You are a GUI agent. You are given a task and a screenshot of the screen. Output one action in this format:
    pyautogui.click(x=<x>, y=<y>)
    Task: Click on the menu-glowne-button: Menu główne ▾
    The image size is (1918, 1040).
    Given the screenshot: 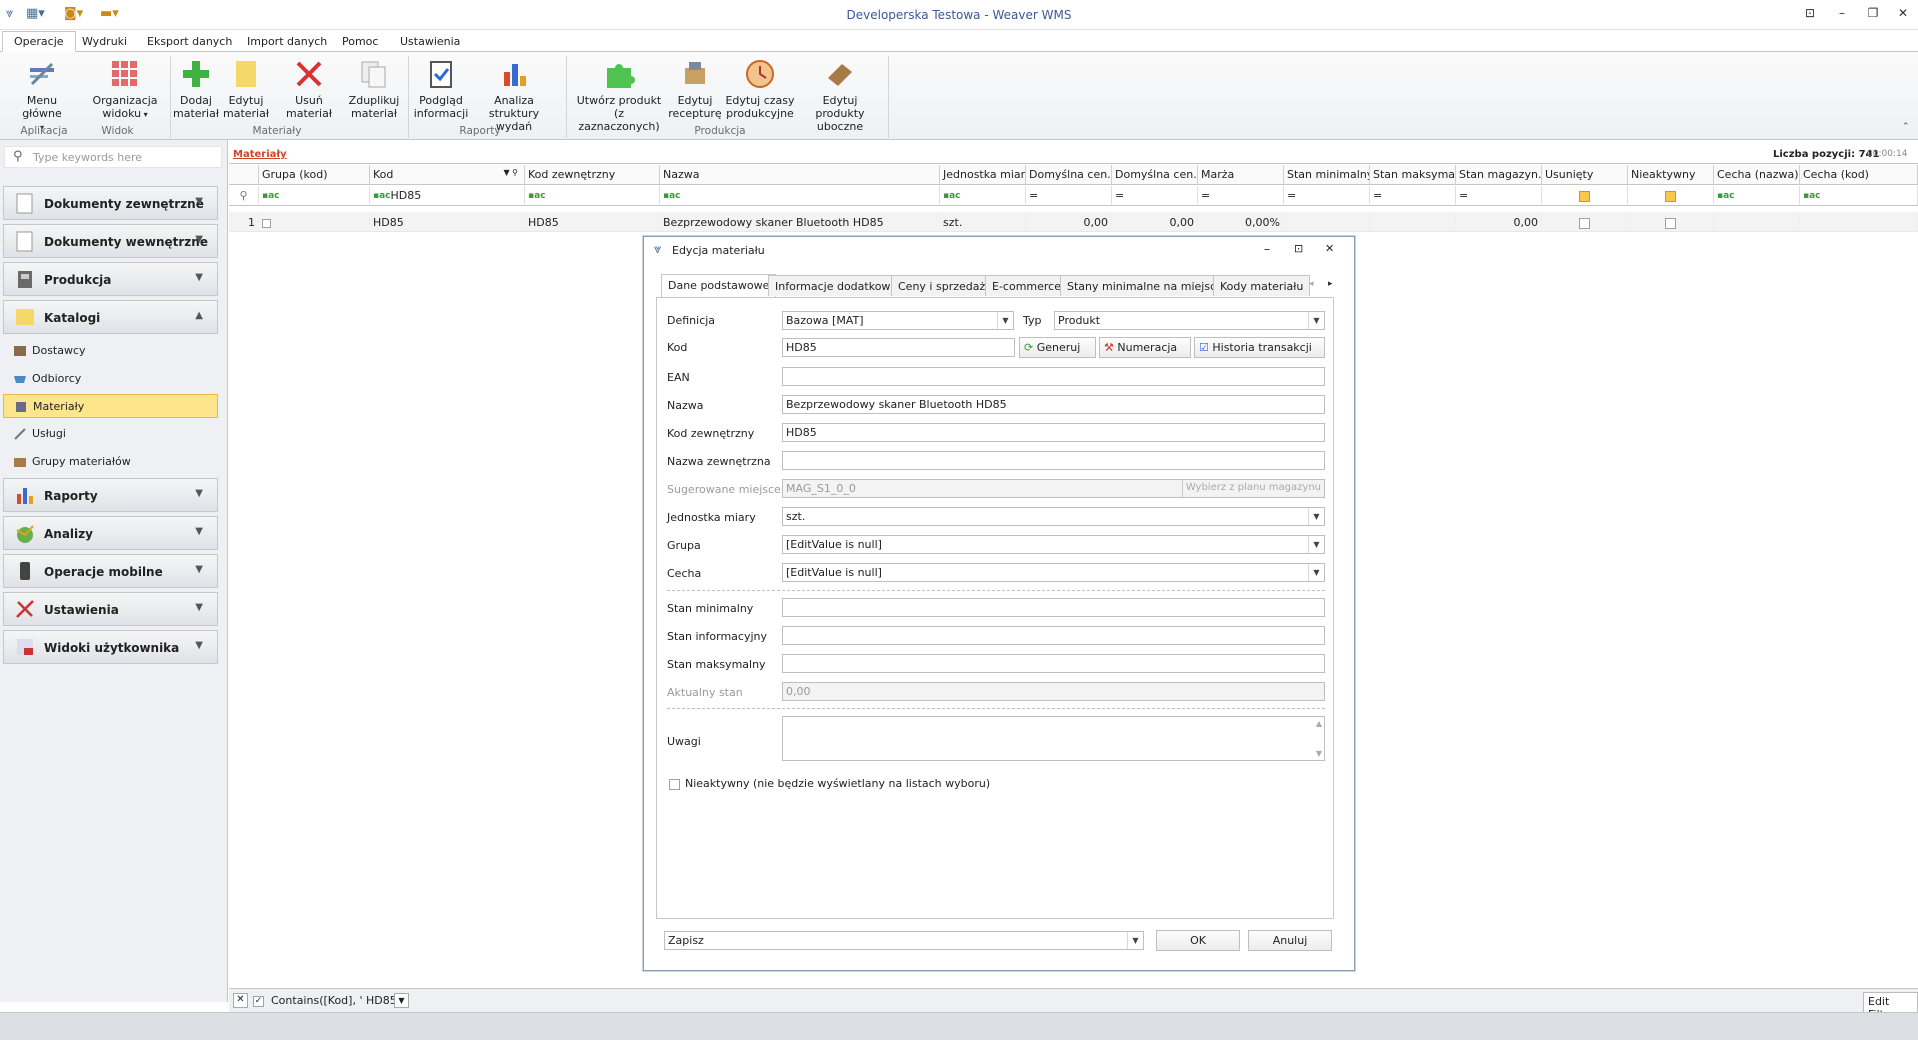 What is the action you would take?
    pyautogui.click(x=42, y=96)
    